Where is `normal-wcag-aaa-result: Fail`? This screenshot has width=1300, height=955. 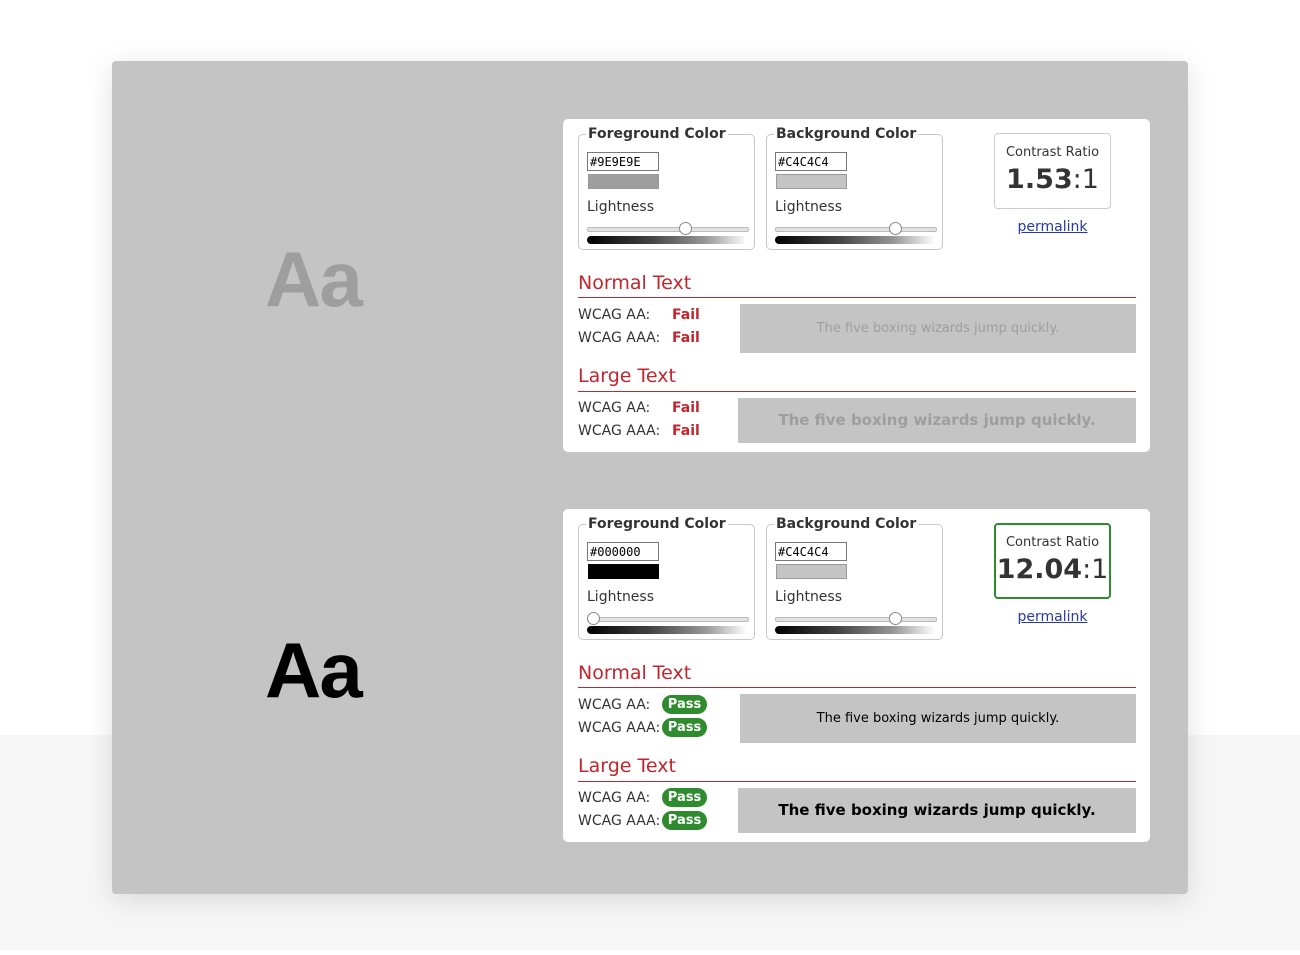 normal-wcag-aaa-result: Fail is located at coordinates (686, 338).